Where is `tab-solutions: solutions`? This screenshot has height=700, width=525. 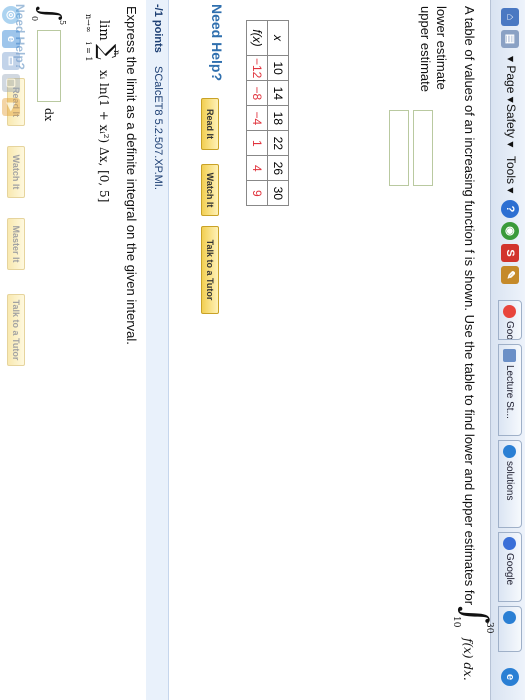 tab-solutions: solutions is located at coordinates (510, 484).